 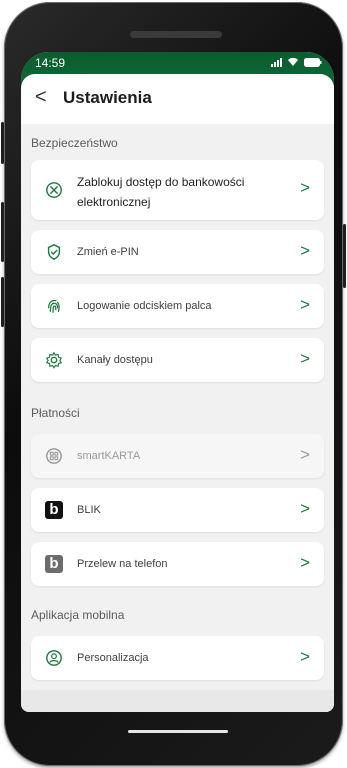 What do you see at coordinates (177, 701) in the screenshot?
I see `screen-bottom-bar` at bounding box center [177, 701].